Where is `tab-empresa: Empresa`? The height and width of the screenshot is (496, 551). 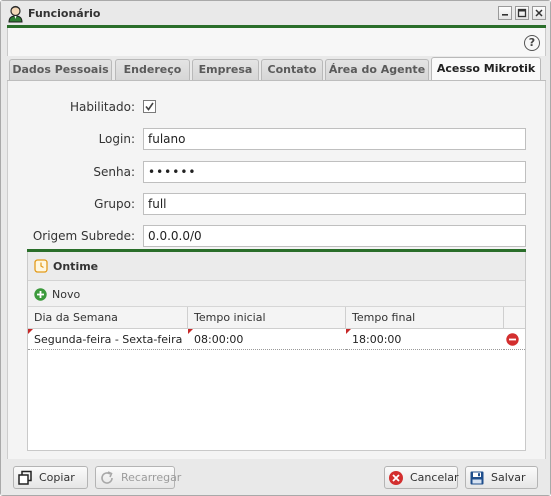 tab-empresa: Empresa is located at coordinates (225, 69).